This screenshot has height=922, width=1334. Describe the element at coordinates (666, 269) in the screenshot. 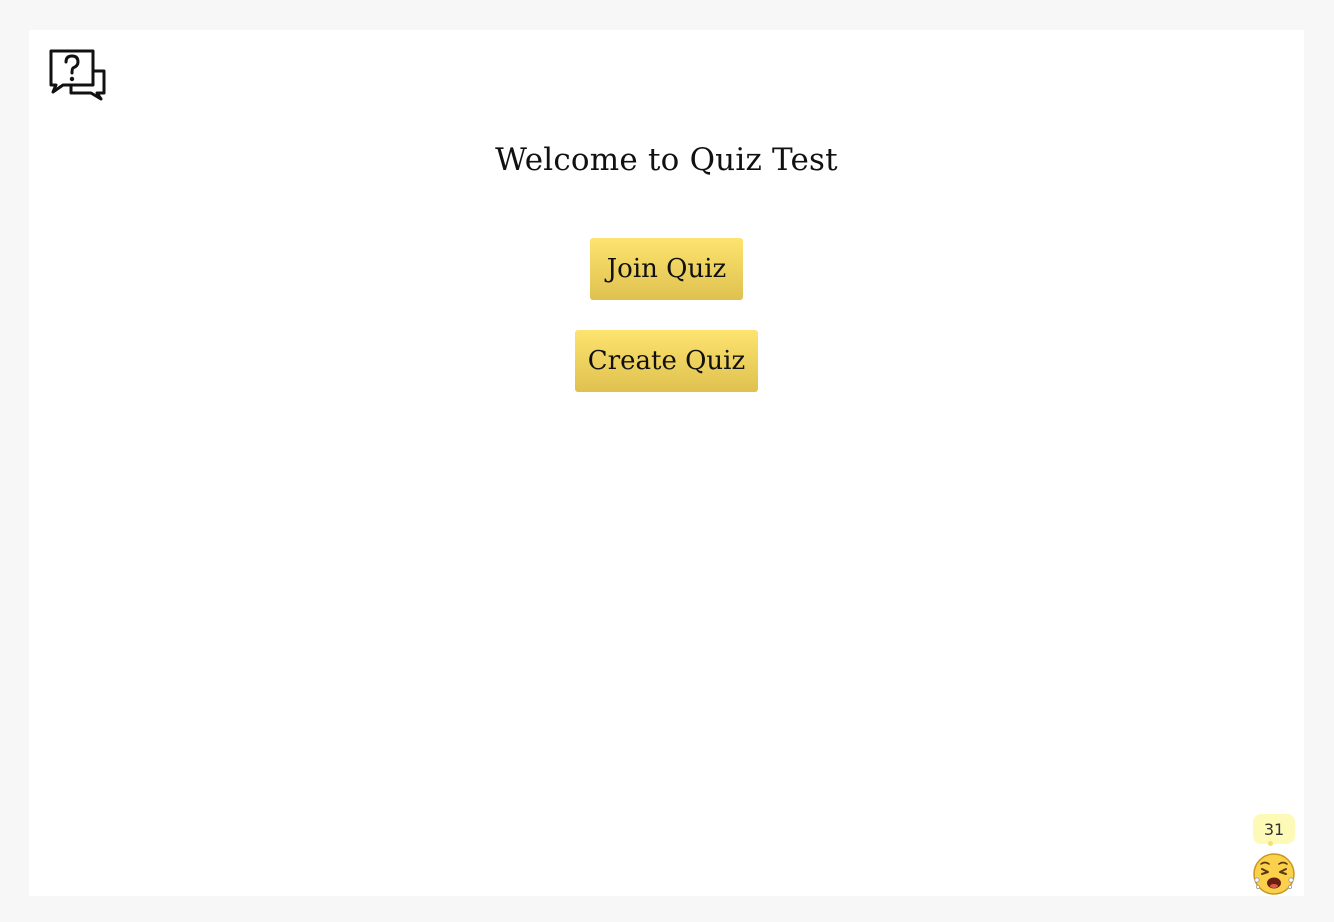

I see `join-quiz-button: Join Quiz` at that location.